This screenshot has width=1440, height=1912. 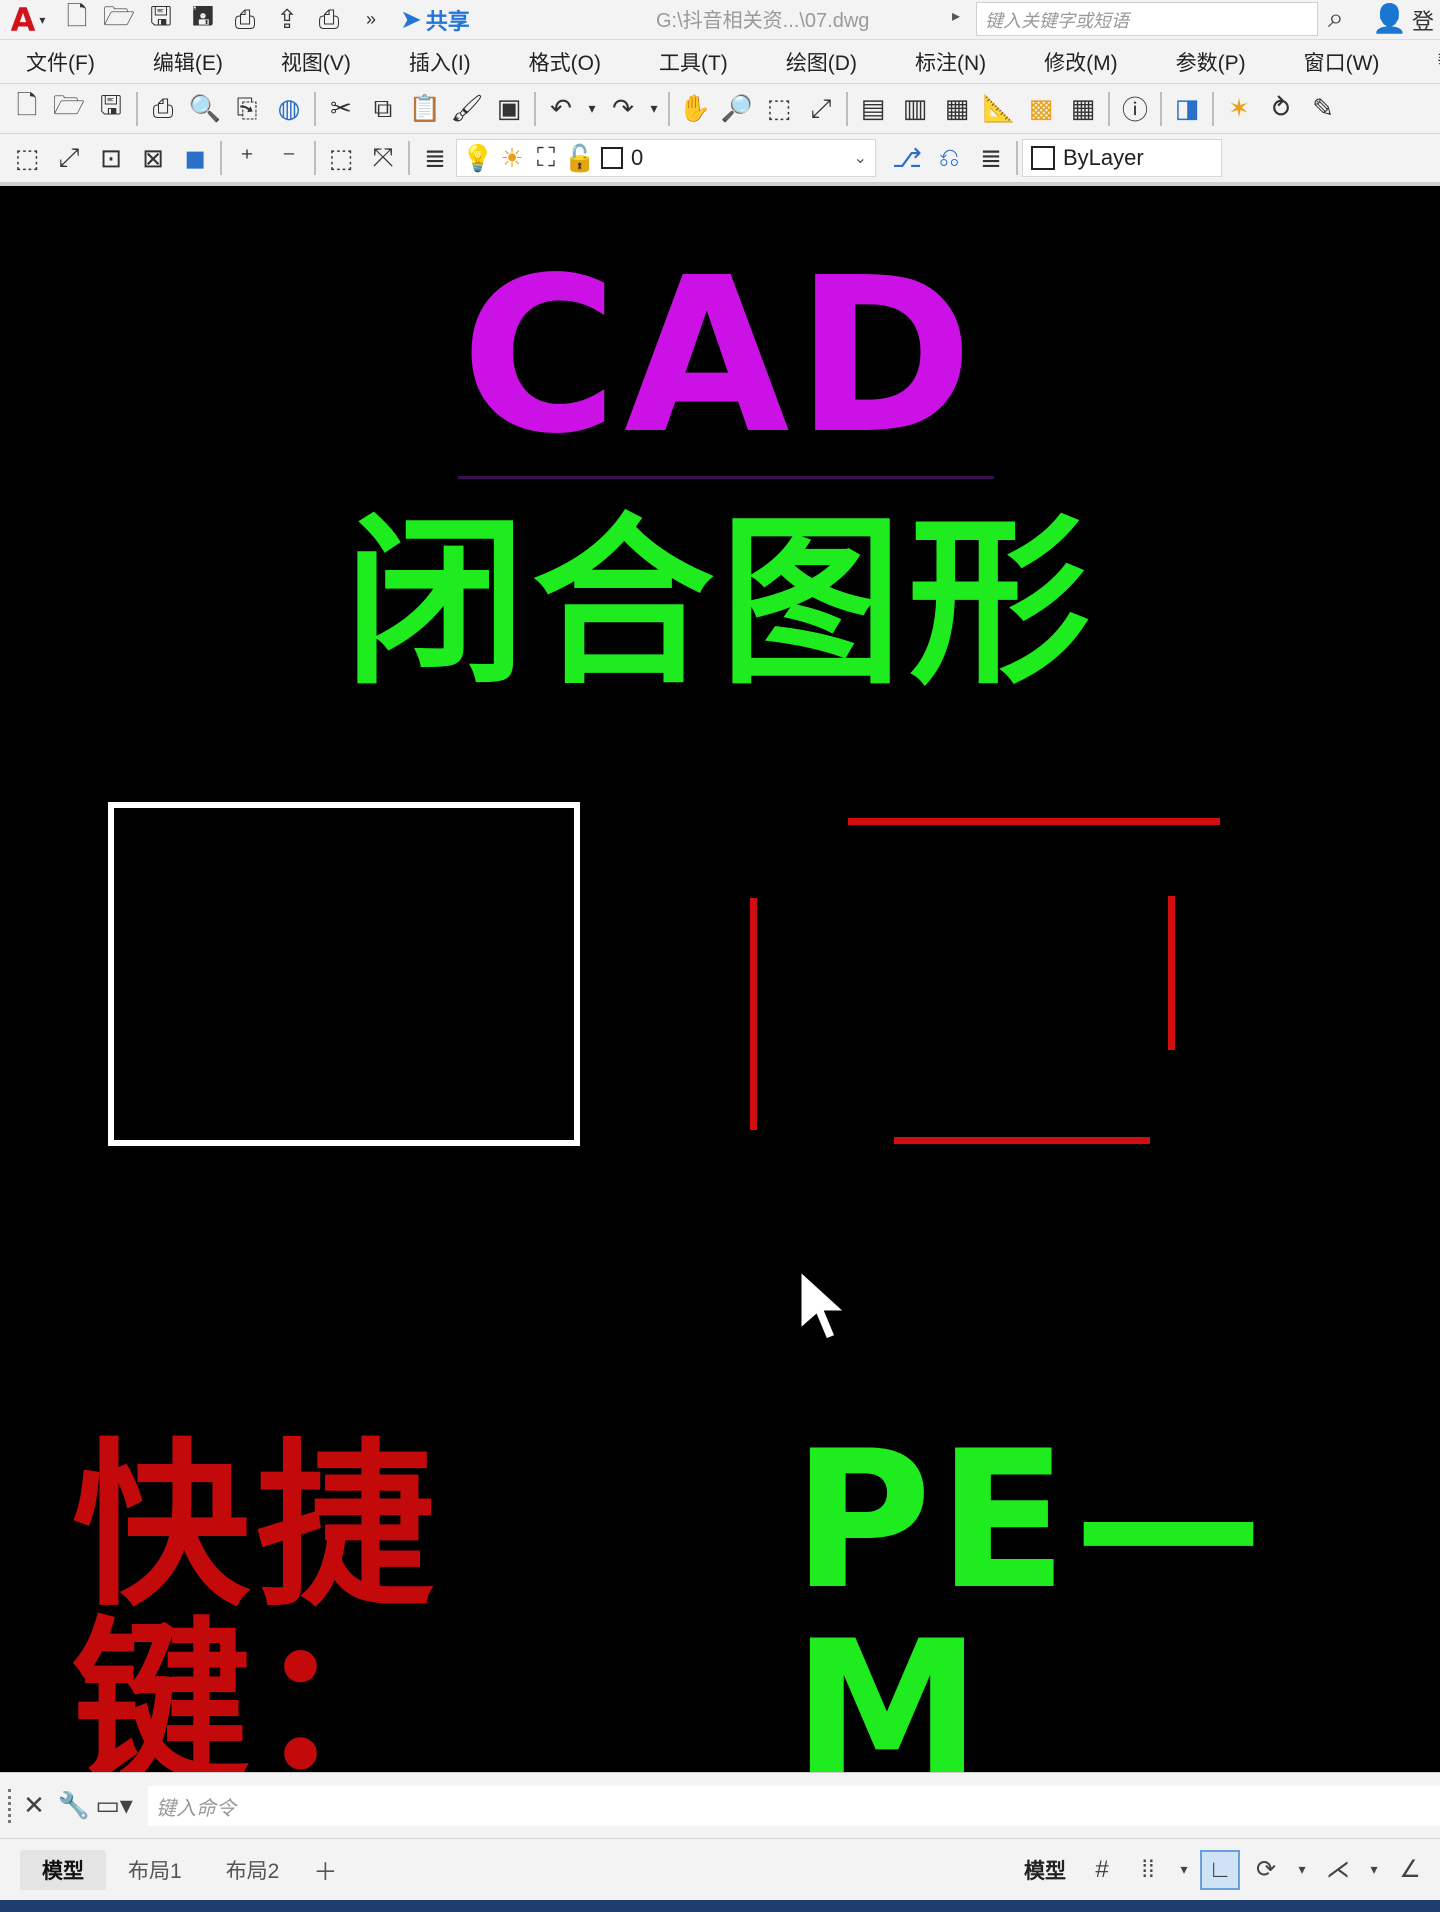 I want to click on plot-preview-icon: 🔍, so click(x=205, y=109).